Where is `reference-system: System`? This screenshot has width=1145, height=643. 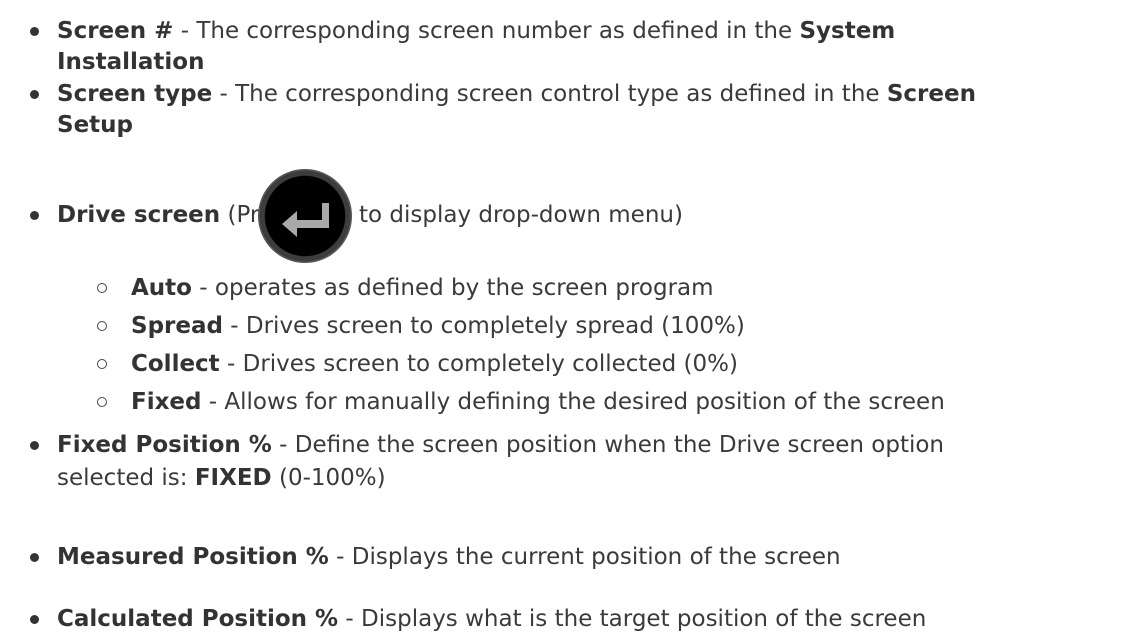 reference-system: System is located at coordinates (847, 31).